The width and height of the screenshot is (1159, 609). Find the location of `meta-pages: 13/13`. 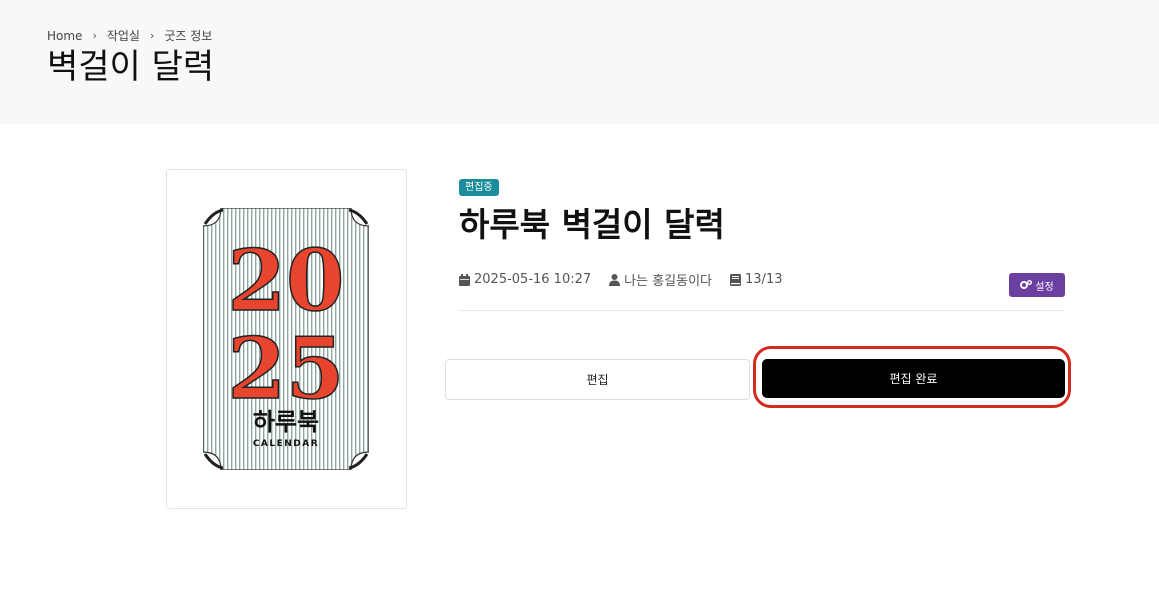

meta-pages: 13/13 is located at coordinates (756, 279).